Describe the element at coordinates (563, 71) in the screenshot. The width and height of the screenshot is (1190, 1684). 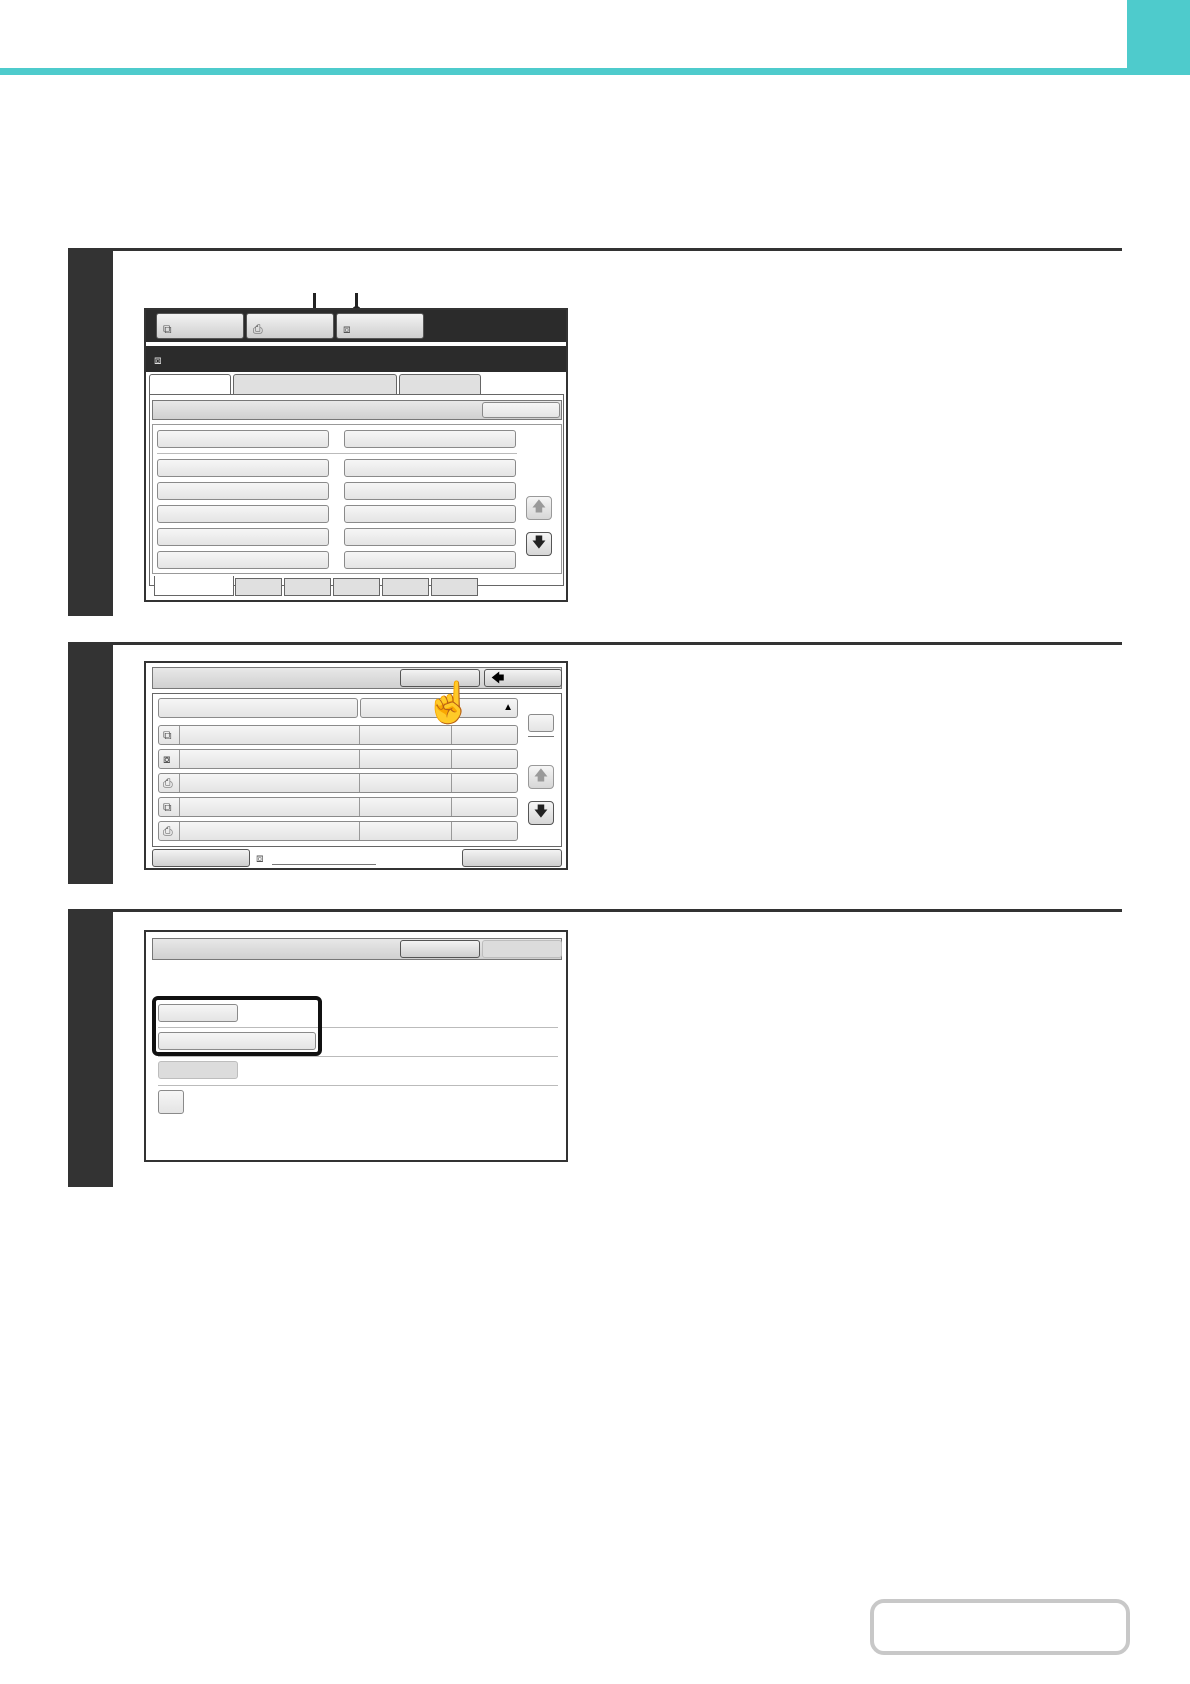
I see `header-accent-line` at that location.